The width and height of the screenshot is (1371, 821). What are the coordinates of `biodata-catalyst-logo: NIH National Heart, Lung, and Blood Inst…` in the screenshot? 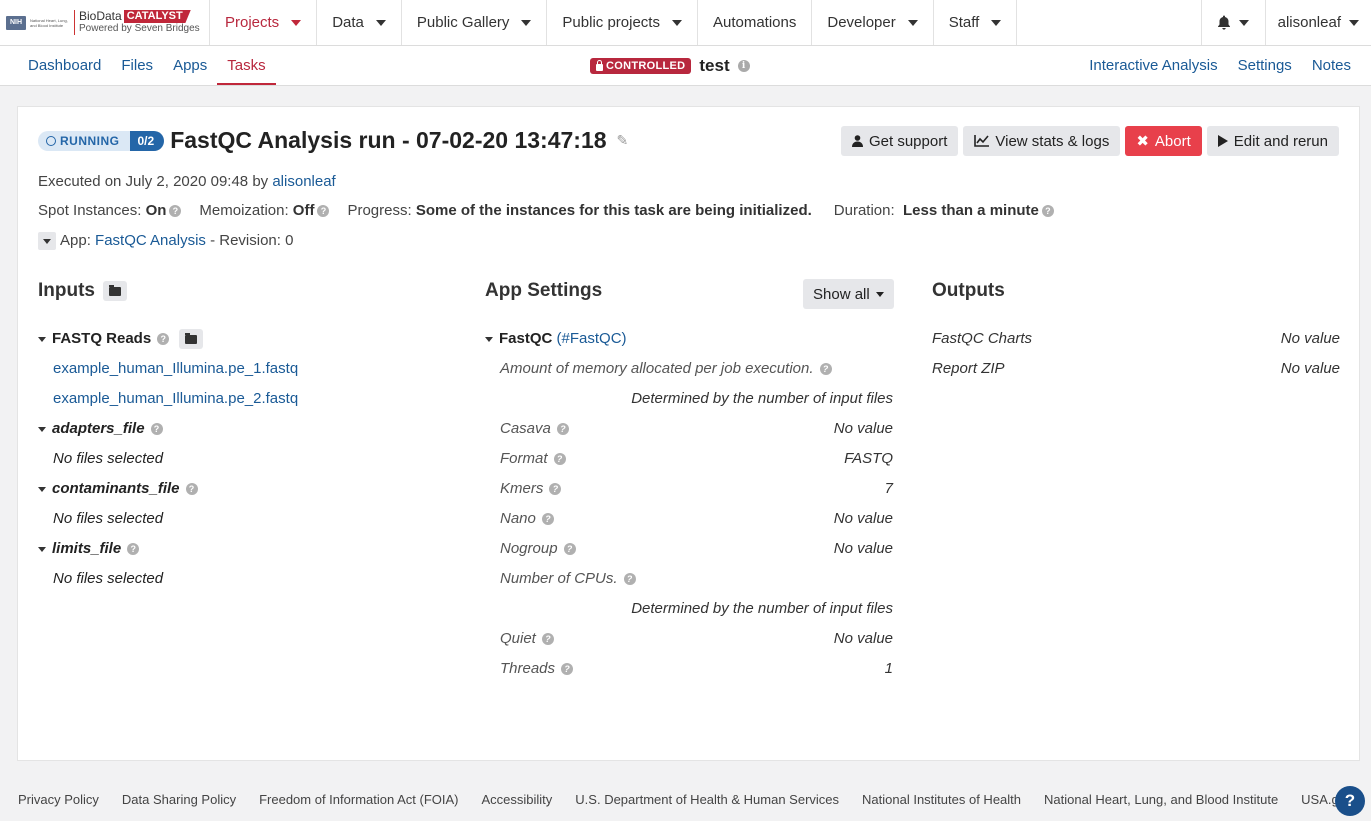 It's located at (105, 22).